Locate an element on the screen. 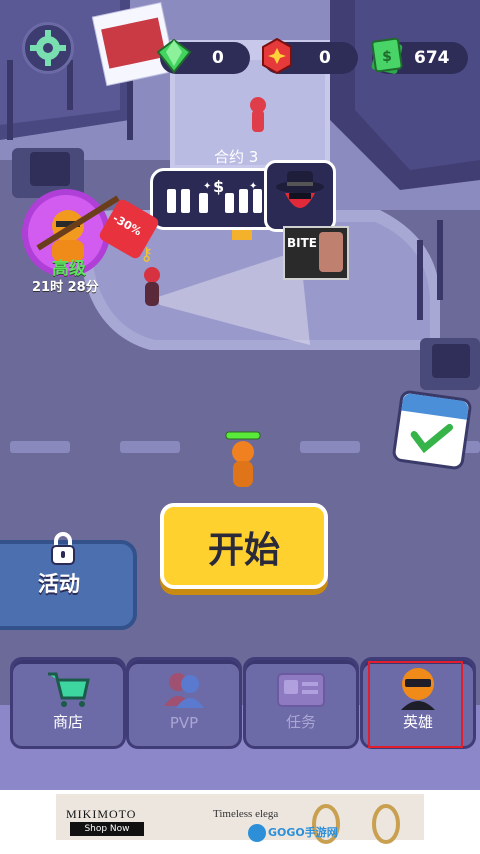 The height and width of the screenshot is (854, 480). billboard-text: BITE is located at coordinates (302, 243).